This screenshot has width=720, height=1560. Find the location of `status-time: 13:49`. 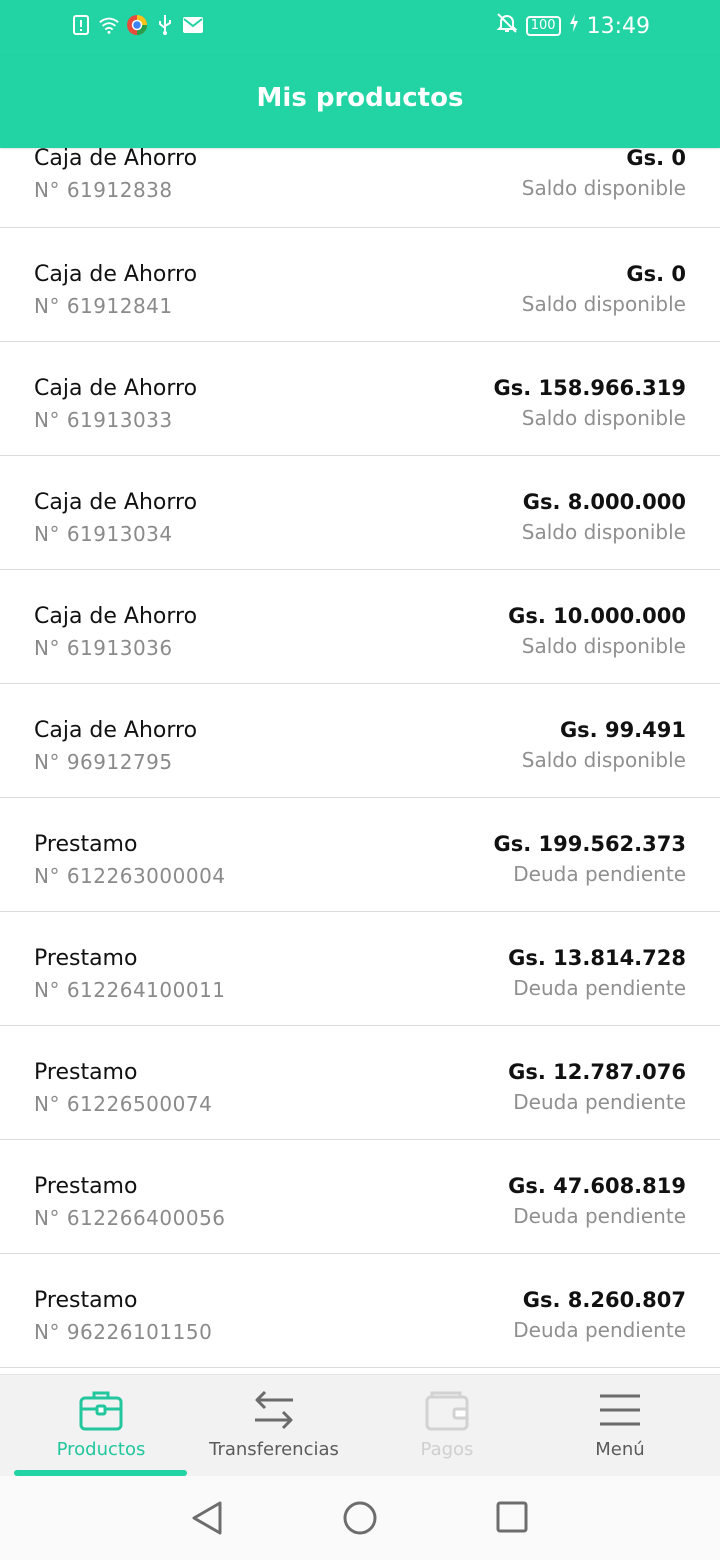

status-time: 13:49 is located at coordinates (618, 26).